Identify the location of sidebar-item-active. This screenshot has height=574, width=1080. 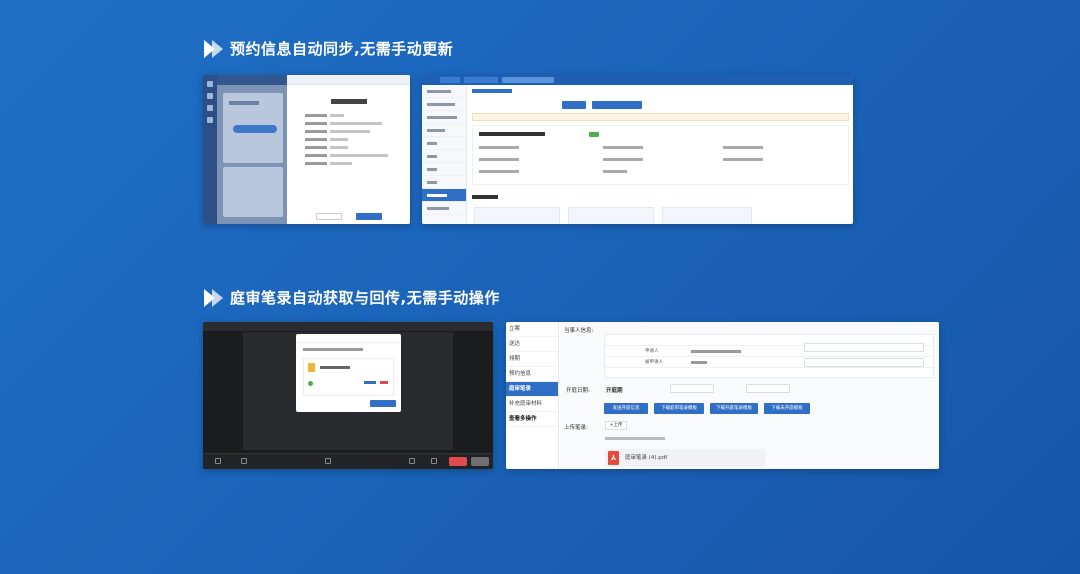
(444, 195).